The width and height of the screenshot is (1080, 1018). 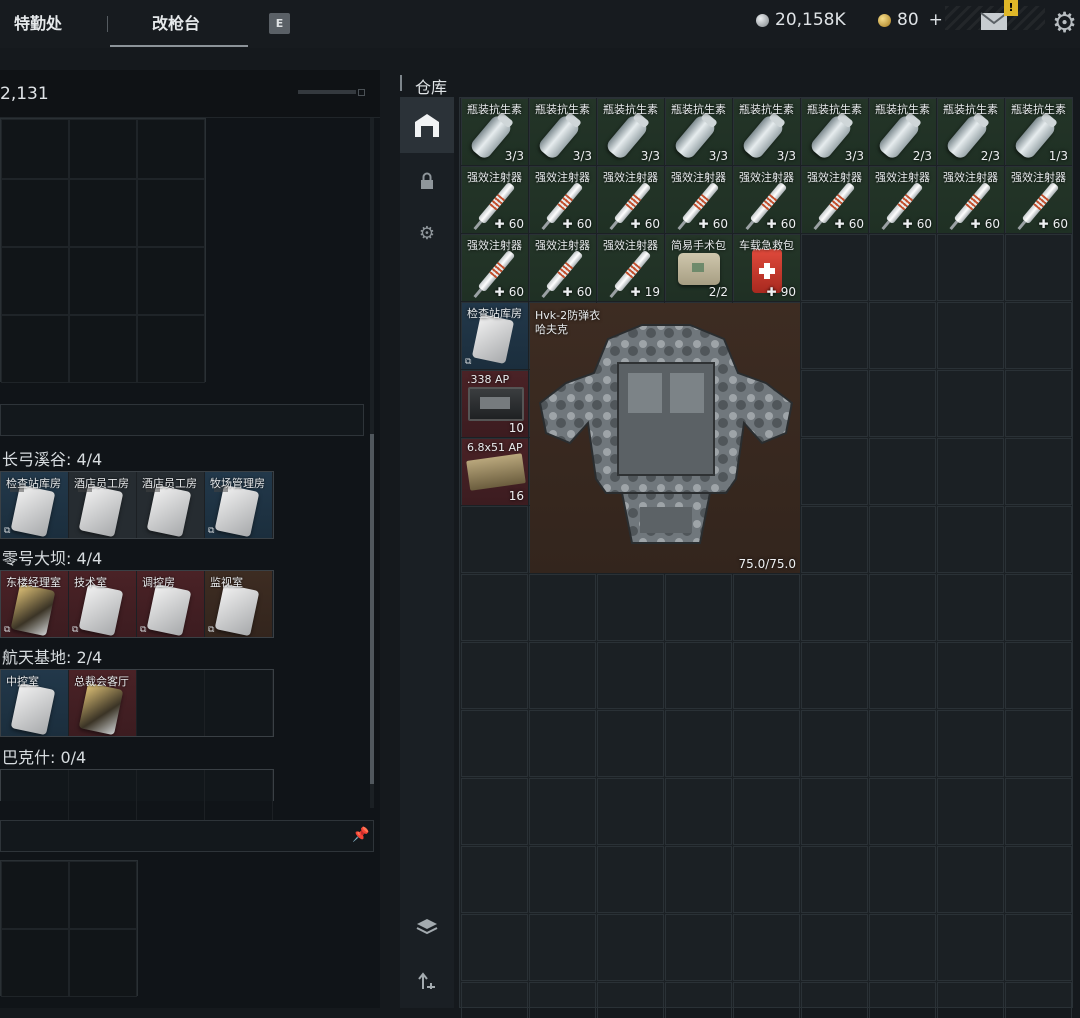 I want to click on left-scroll-thumb, so click(x=372, y=609).